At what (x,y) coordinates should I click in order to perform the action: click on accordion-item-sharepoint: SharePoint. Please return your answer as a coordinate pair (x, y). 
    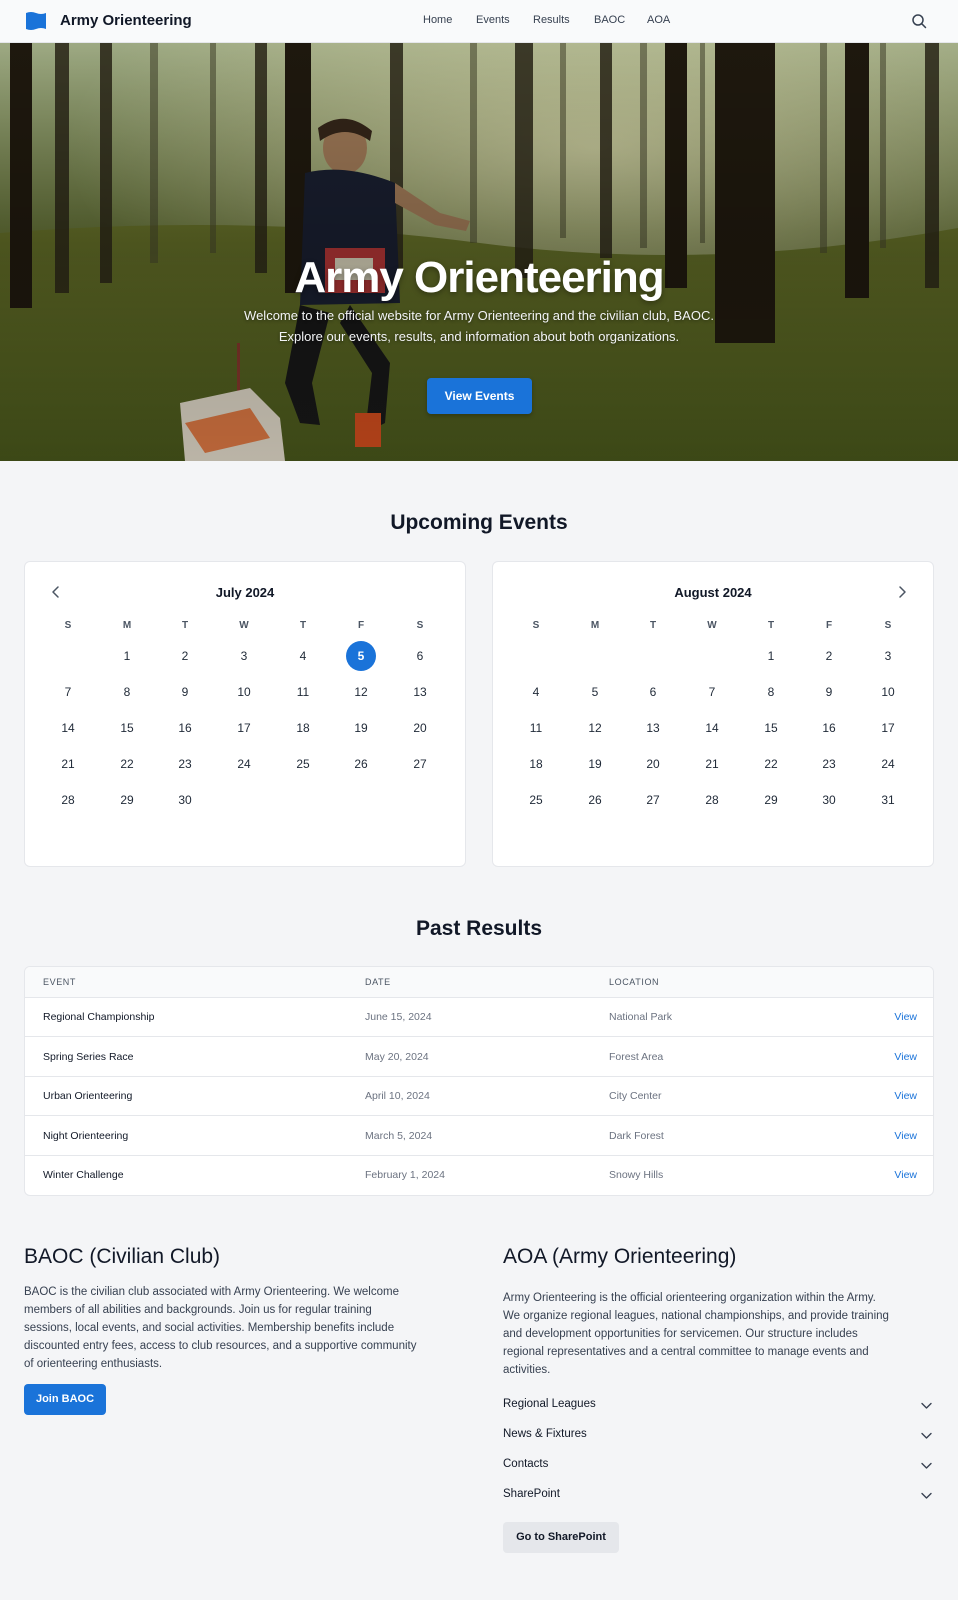
    Looking at the image, I should click on (718, 1496).